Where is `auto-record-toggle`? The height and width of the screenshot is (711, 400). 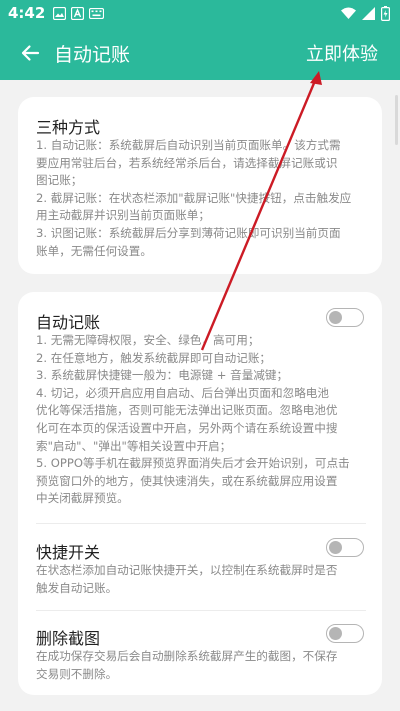
auto-record-toggle is located at coordinates (345, 317).